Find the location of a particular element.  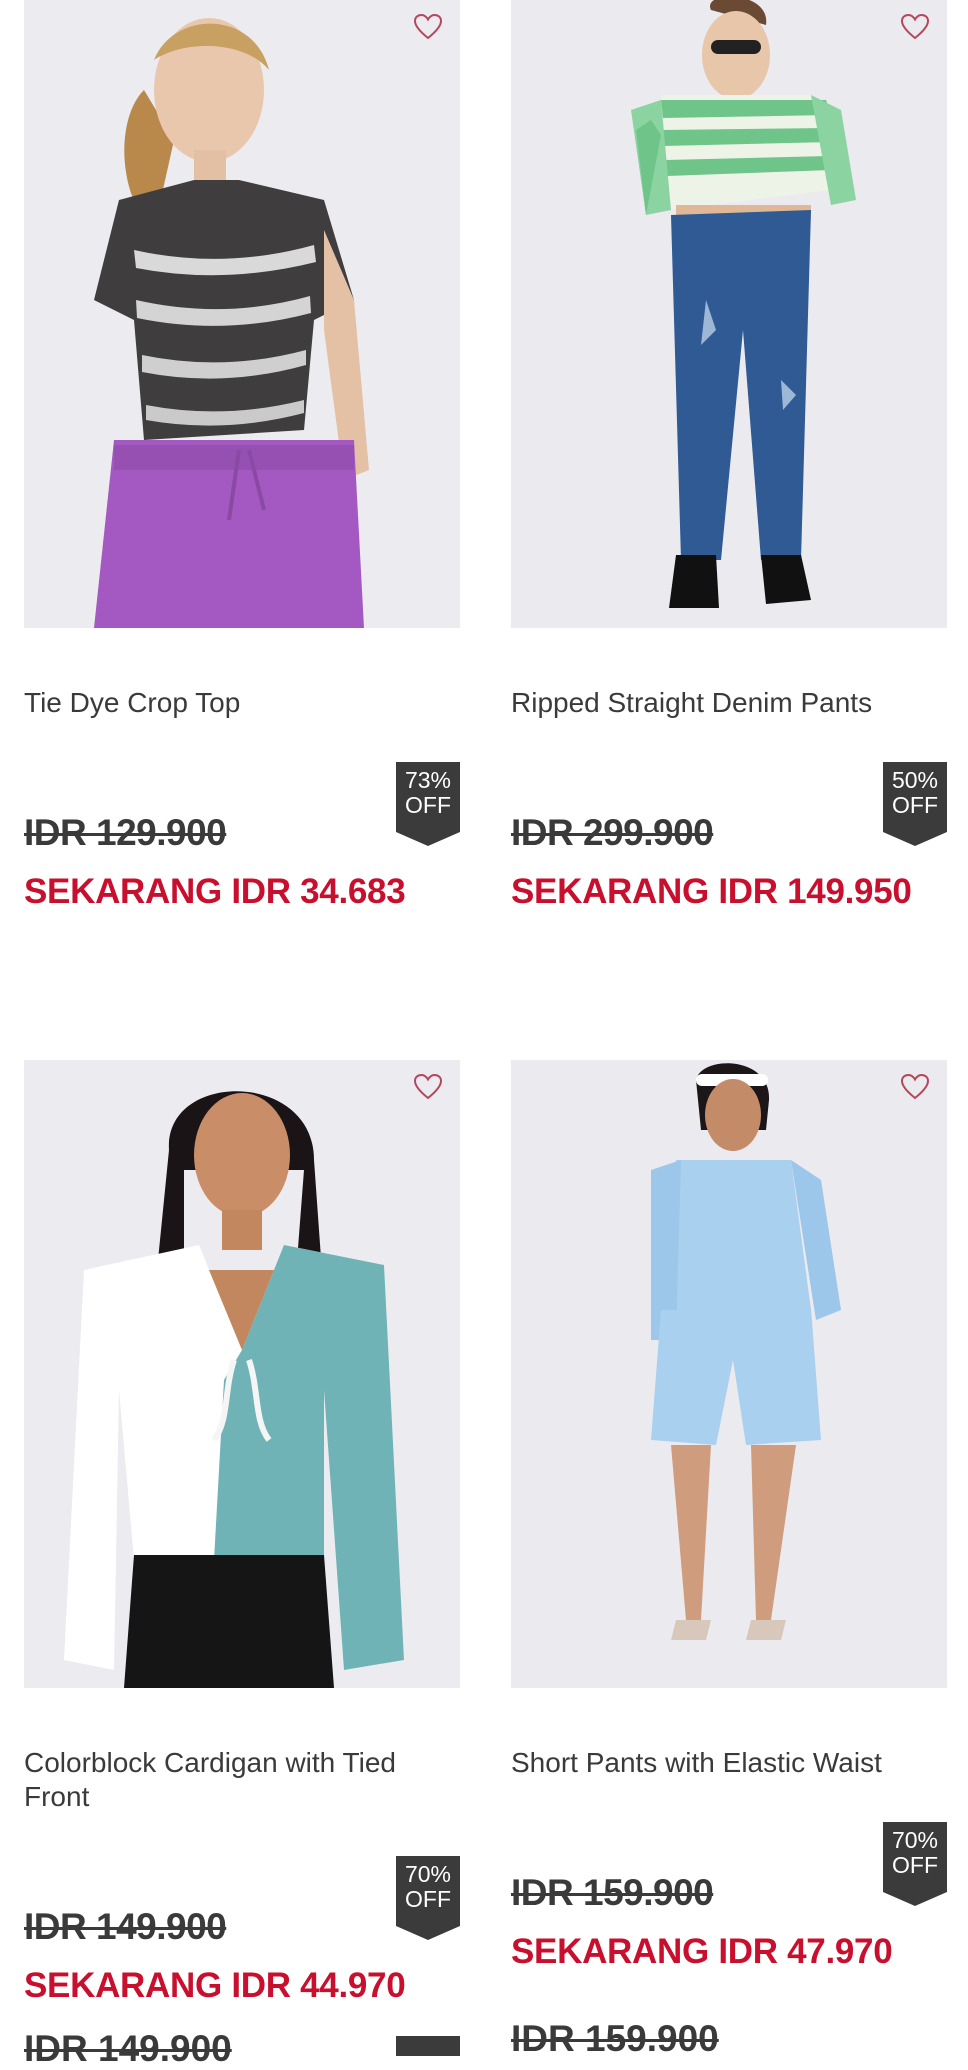

original-price: IDR 129.900 is located at coordinates (125, 832).